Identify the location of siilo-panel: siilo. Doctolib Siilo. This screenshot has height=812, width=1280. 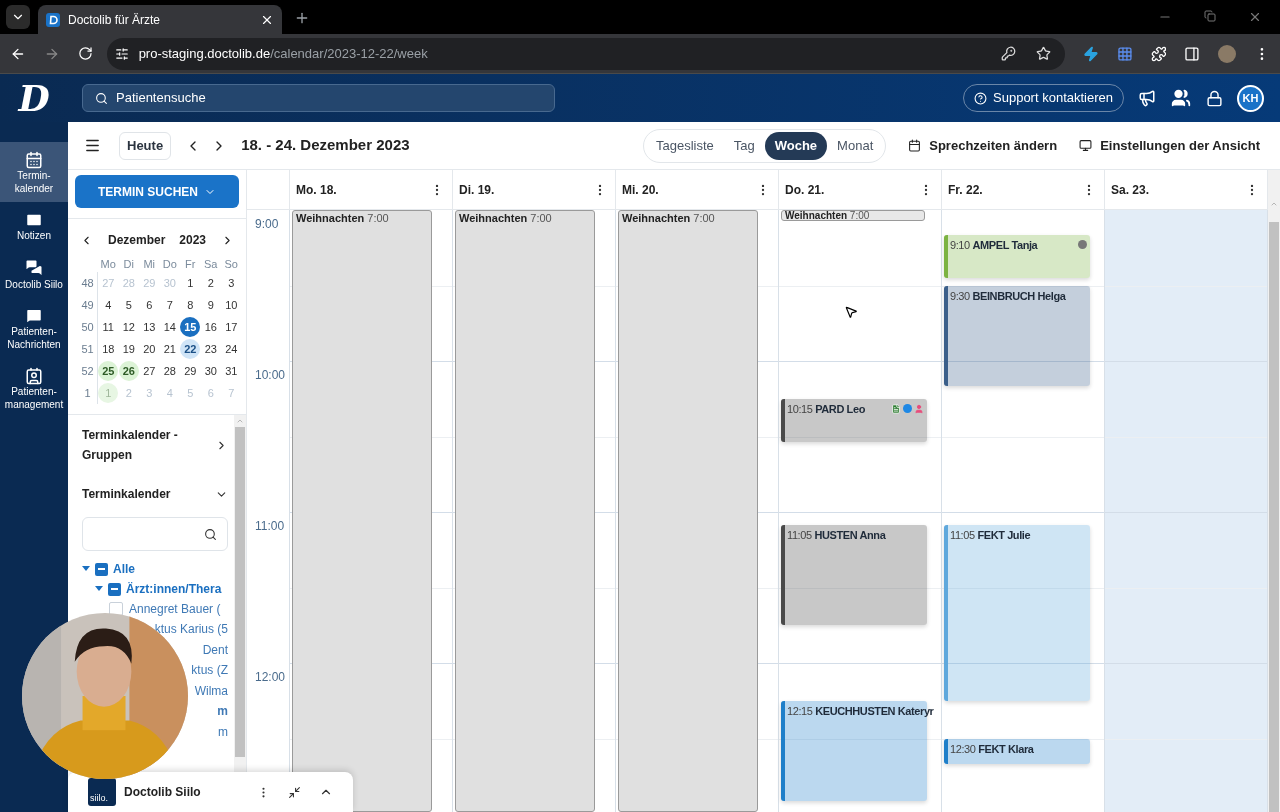
(210, 792).